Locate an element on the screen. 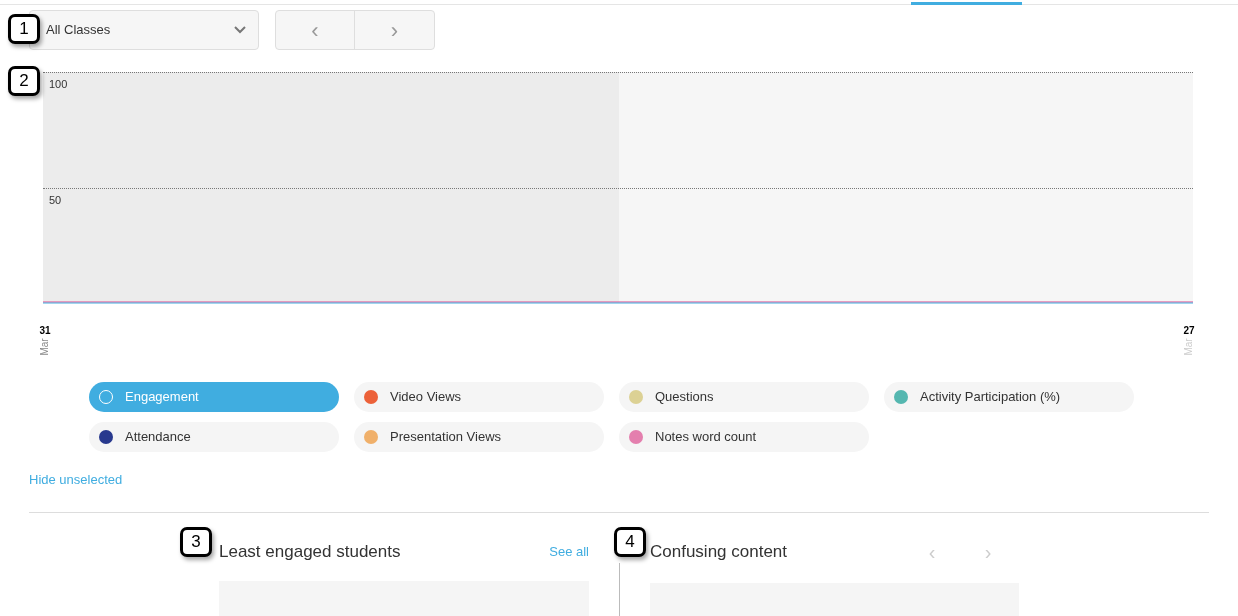 The image size is (1238, 616). legend-toggle: Questions is located at coordinates (744, 397).